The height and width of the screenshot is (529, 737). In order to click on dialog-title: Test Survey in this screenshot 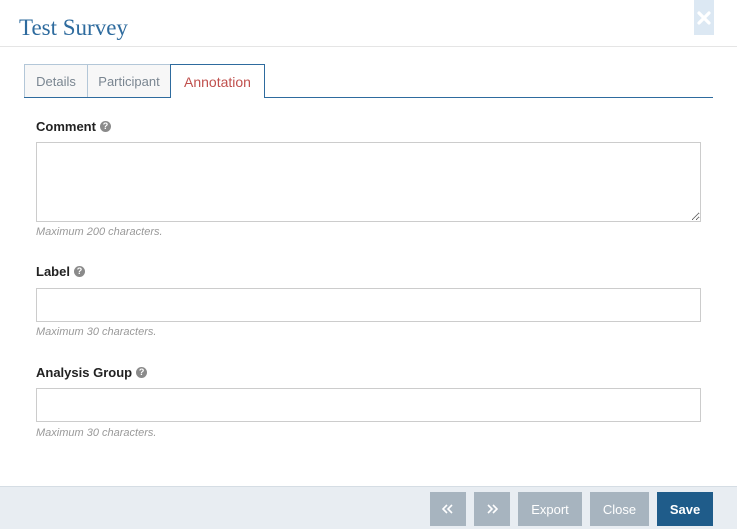, I will do `click(73, 27)`.